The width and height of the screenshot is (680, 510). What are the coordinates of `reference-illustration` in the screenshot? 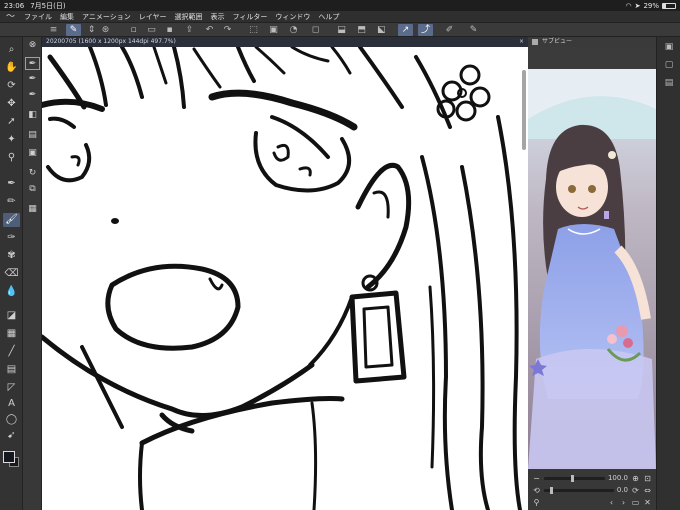 It's located at (592, 269).